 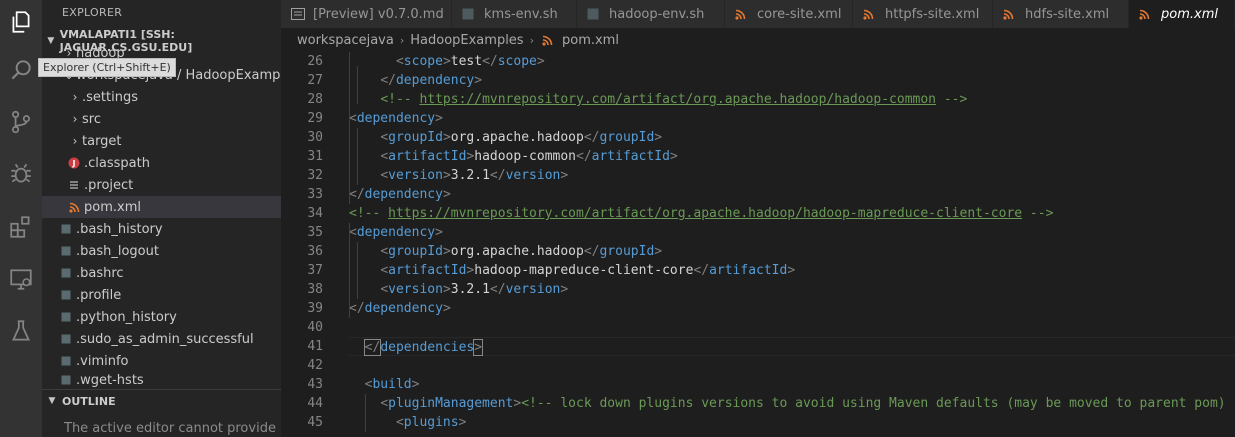 What do you see at coordinates (315, 327) in the screenshot?
I see `line-number: 40` at bounding box center [315, 327].